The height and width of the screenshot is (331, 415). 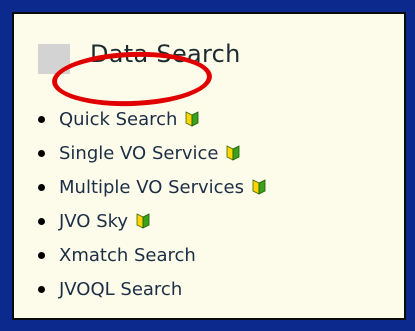 I want to click on single-vo-service-link: Single VO Service, so click(x=138, y=153).